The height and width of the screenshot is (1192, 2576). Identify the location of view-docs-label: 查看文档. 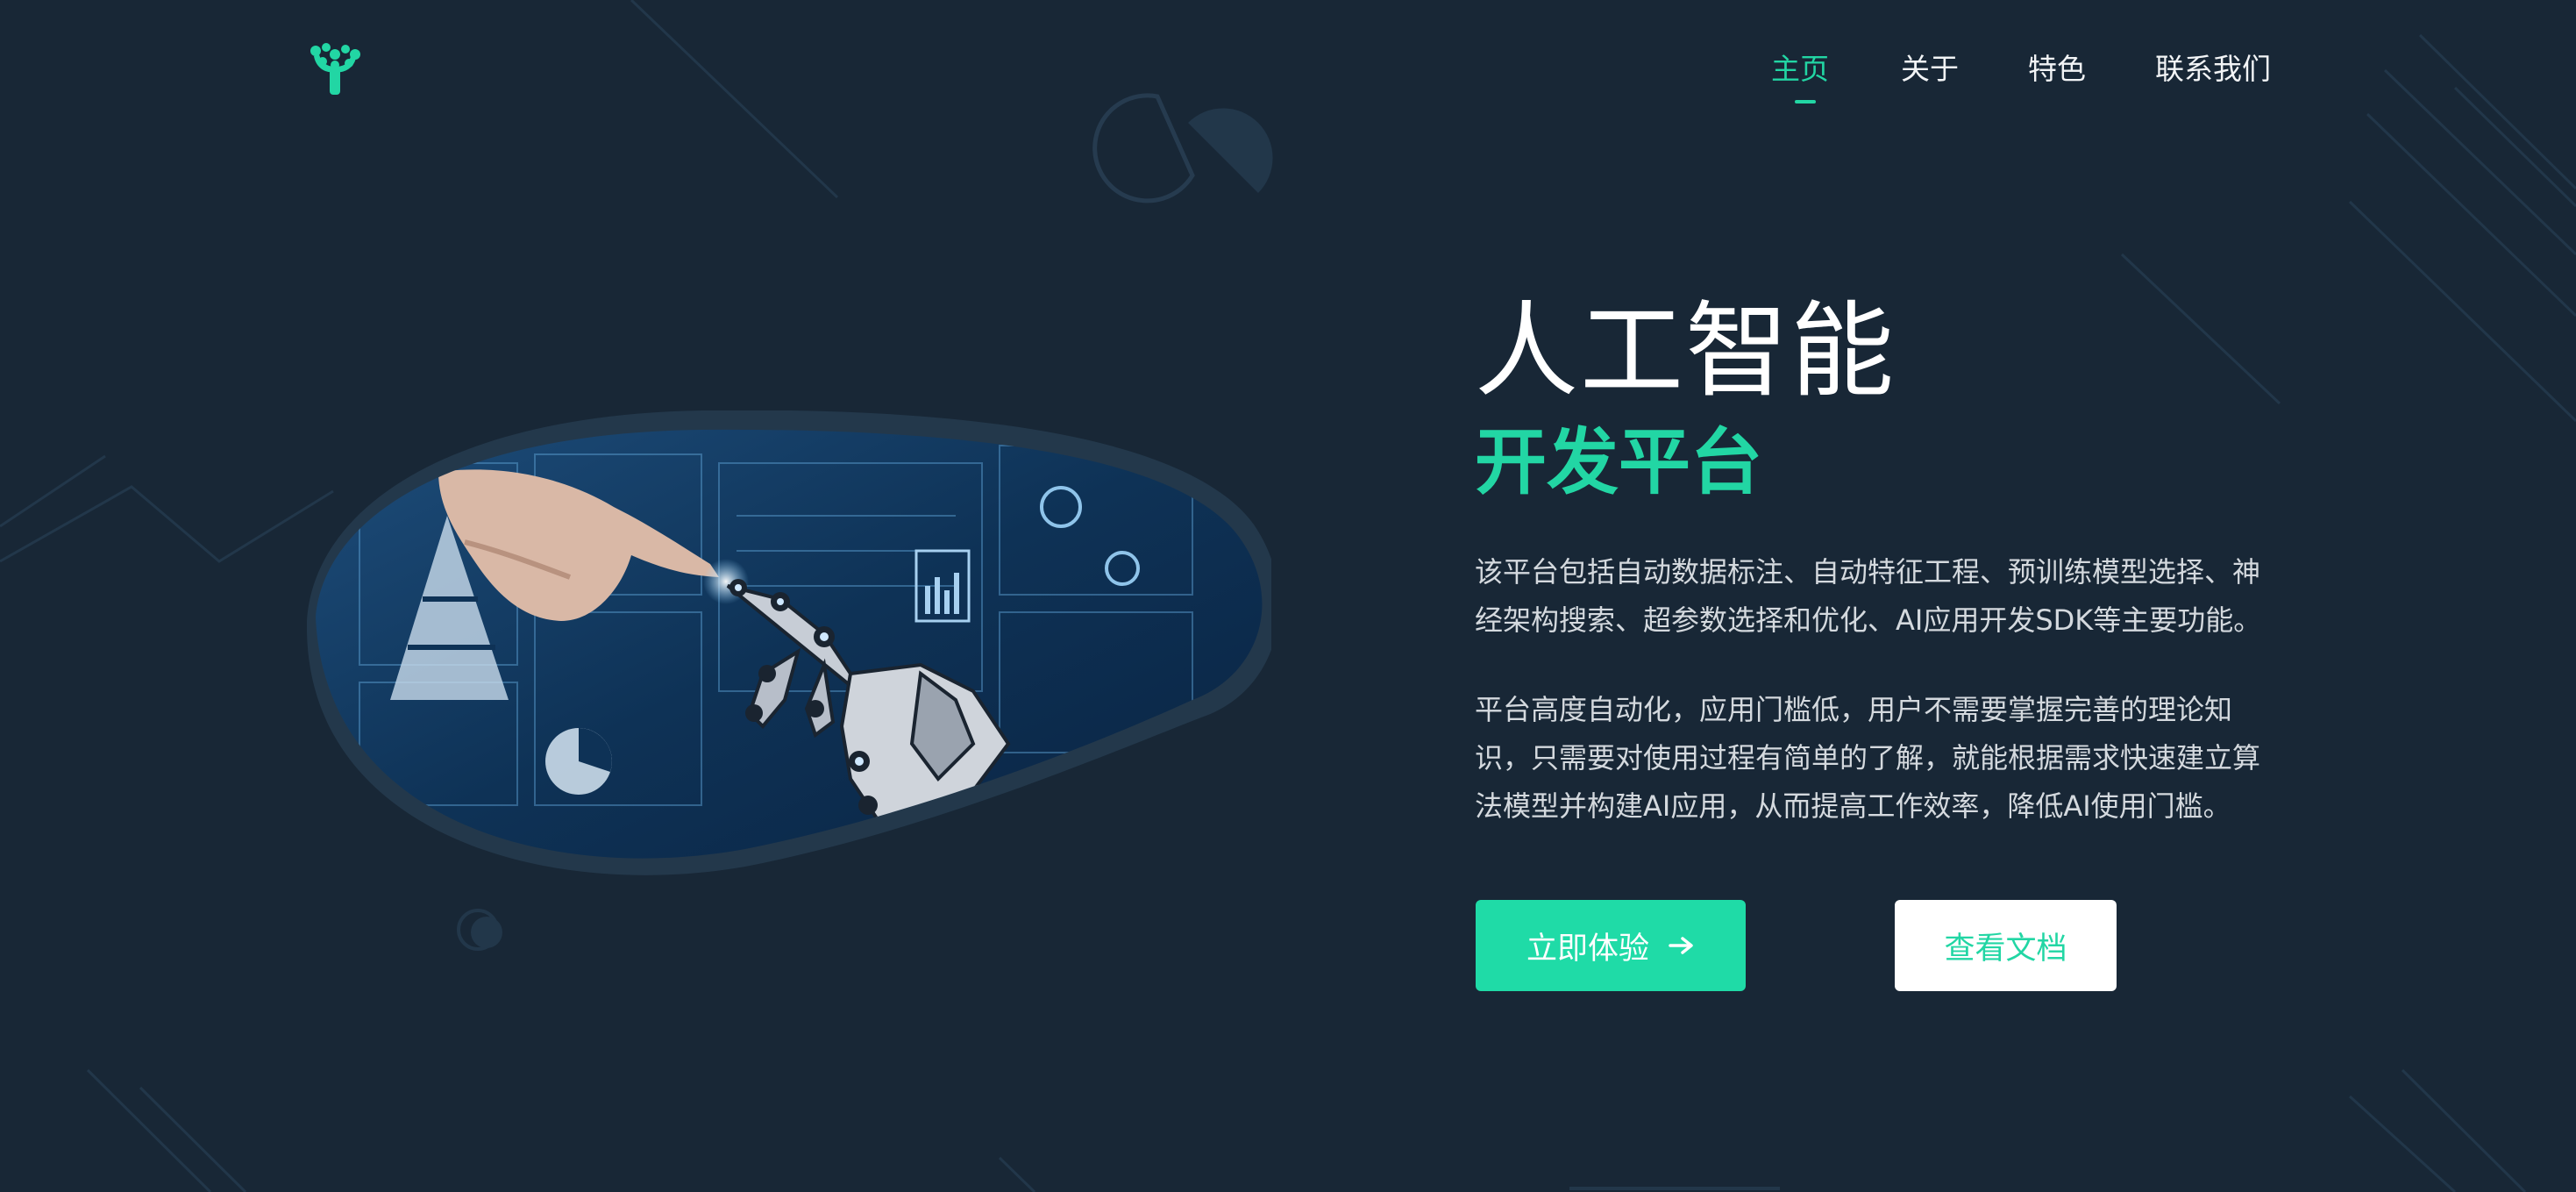
(2005, 949).